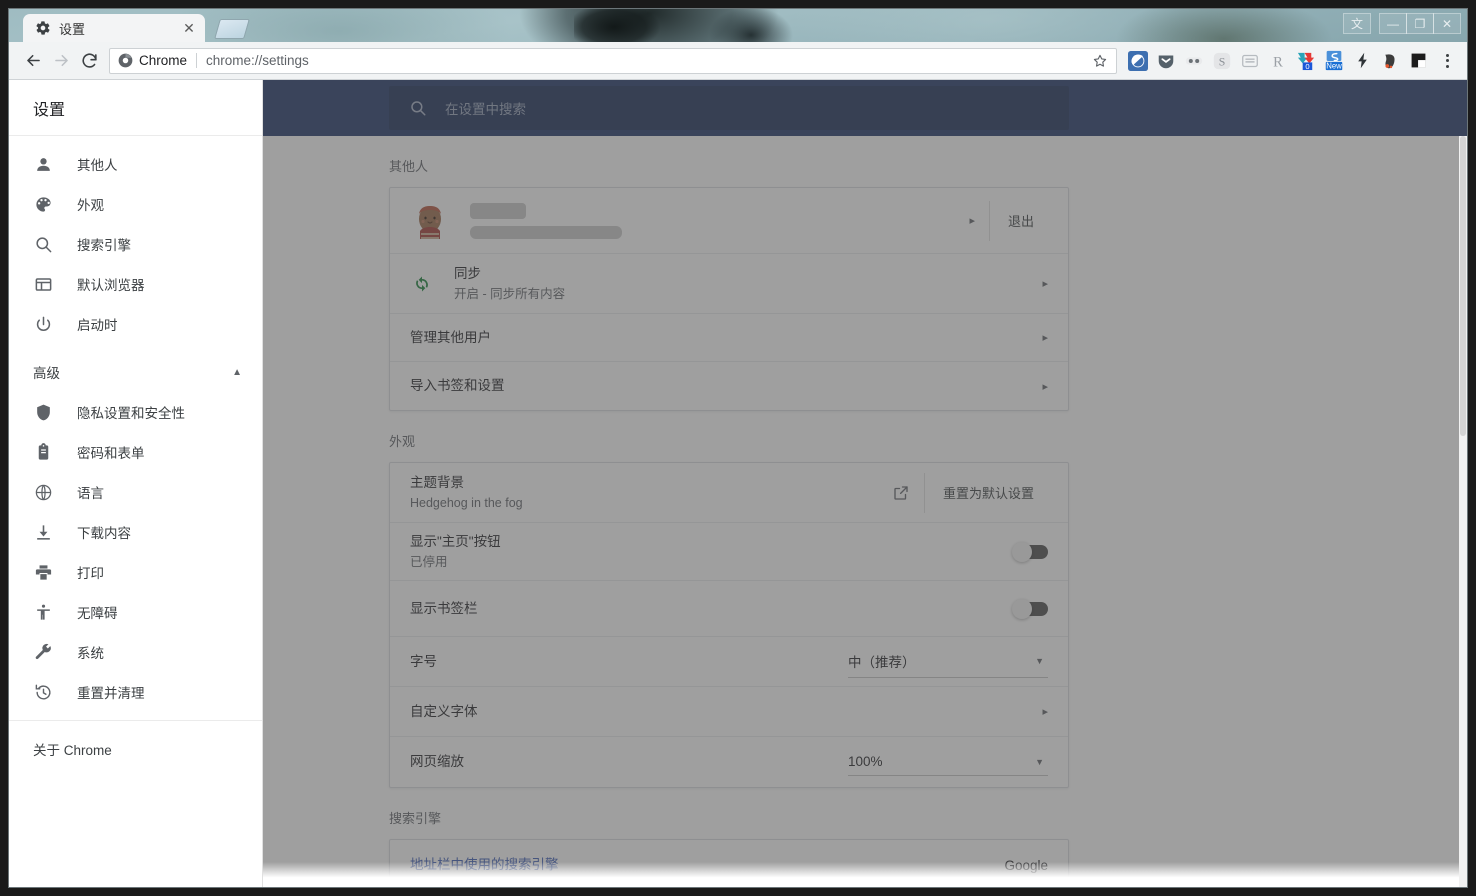 The height and width of the screenshot is (896, 1476). What do you see at coordinates (189, 28) in the screenshot?
I see `close-icon: ✕` at bounding box center [189, 28].